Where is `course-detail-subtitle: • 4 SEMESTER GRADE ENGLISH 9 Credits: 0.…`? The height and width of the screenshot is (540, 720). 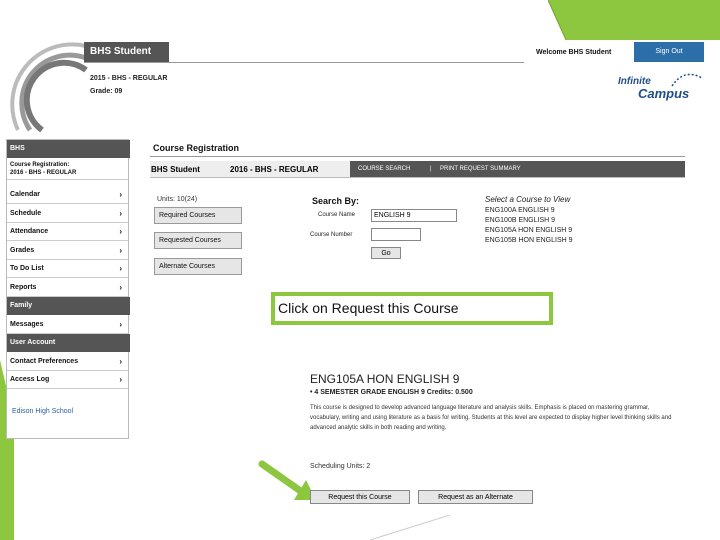 course-detail-subtitle: • 4 SEMESTER GRADE ENGLISH 9 Credits: 0.… is located at coordinates (391, 392).